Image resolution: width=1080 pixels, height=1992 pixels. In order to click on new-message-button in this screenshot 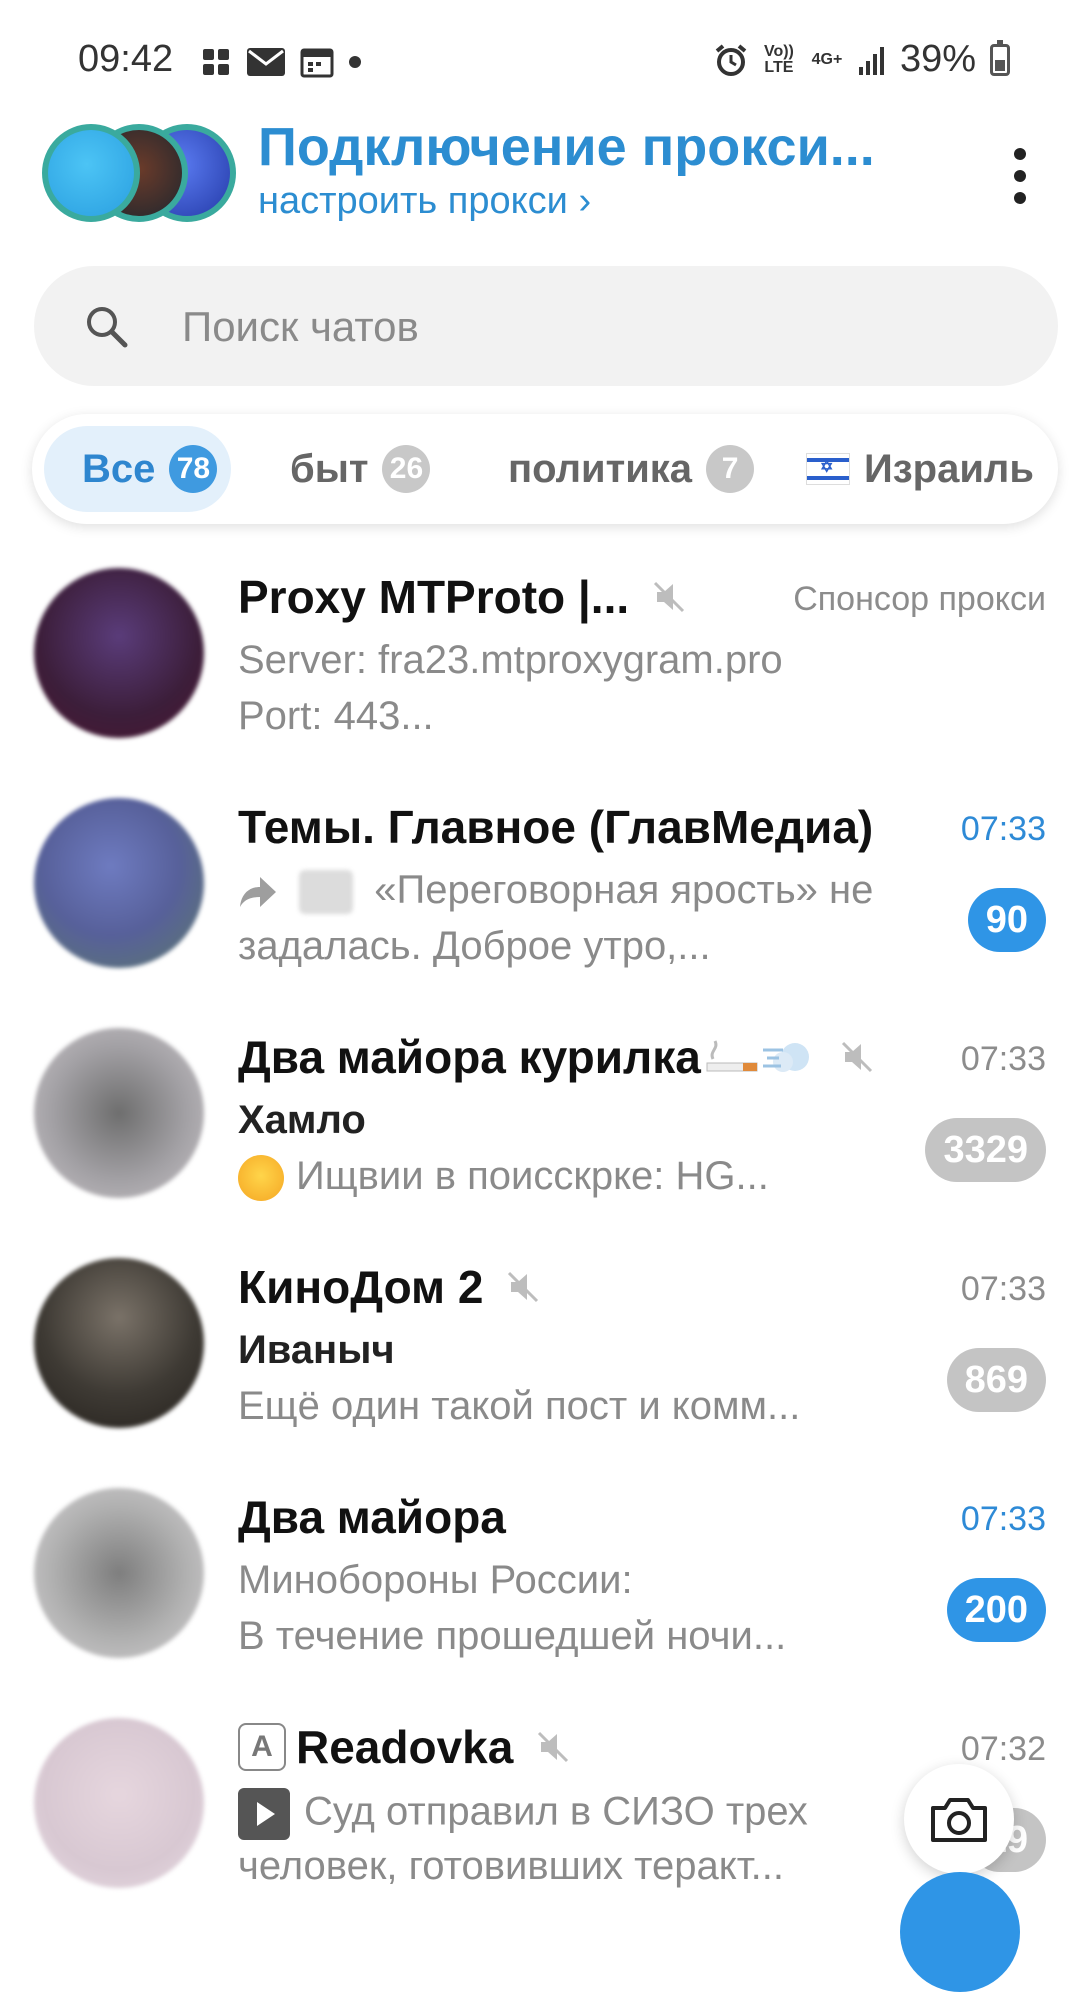, I will do `click(960, 1932)`.